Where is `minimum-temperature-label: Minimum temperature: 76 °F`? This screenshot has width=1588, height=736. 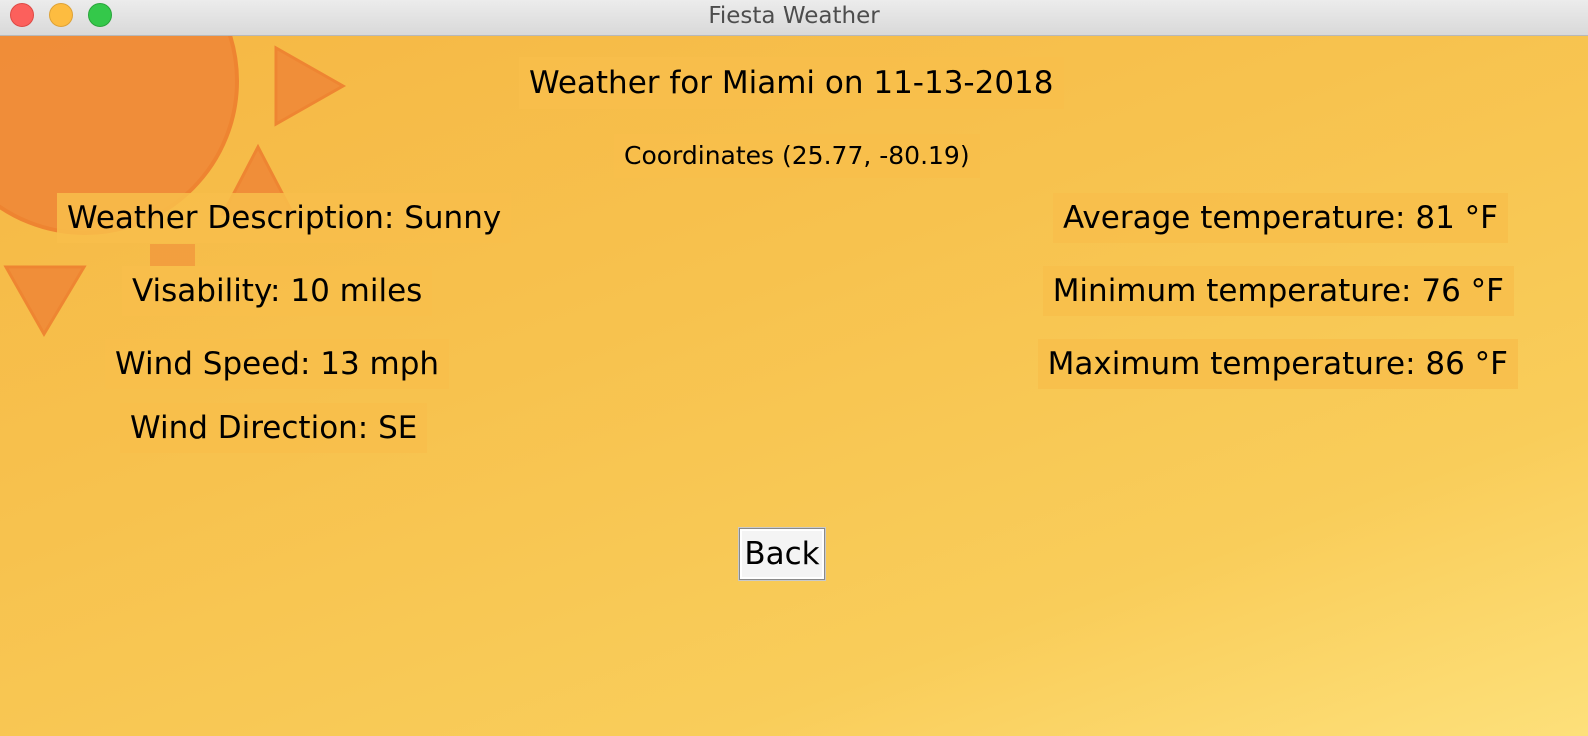
minimum-temperature-label: Minimum temperature: 76 °F is located at coordinates (1278, 291).